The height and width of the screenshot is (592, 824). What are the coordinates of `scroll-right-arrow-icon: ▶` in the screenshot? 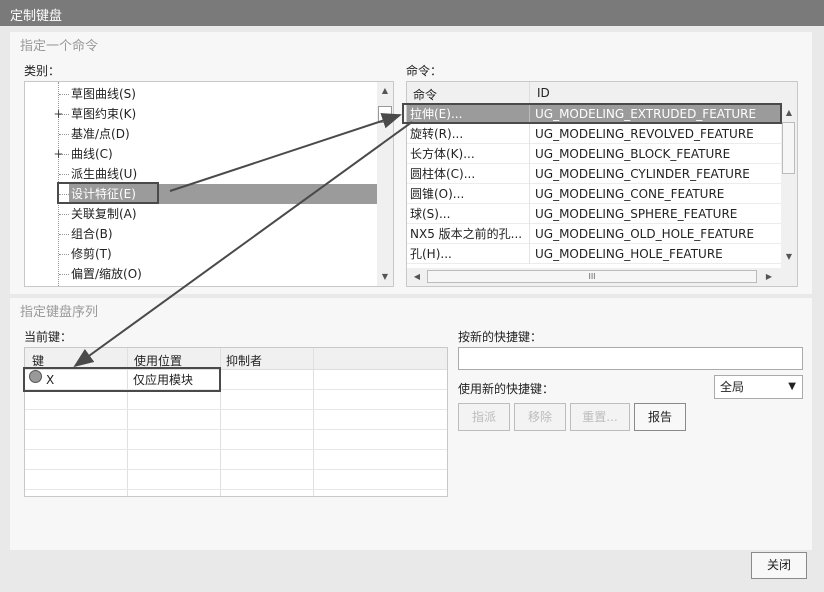 It's located at (769, 276).